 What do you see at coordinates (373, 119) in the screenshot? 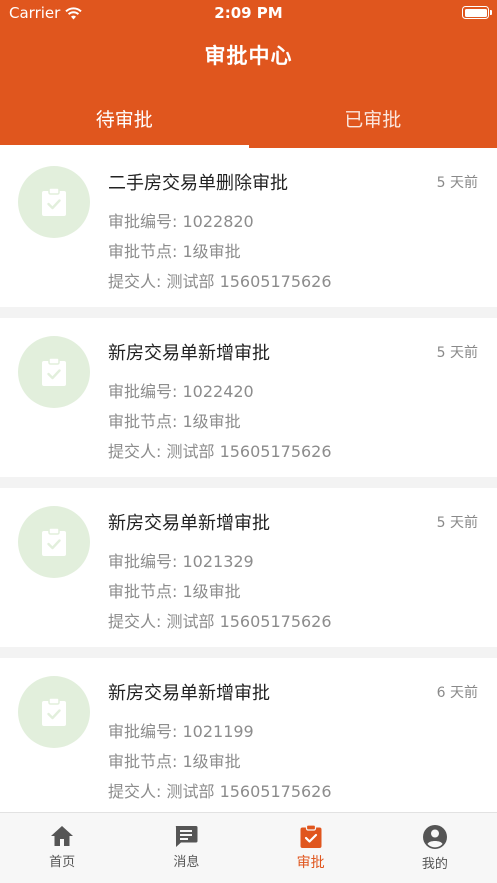
I see `tab-approved: 已审批` at bounding box center [373, 119].